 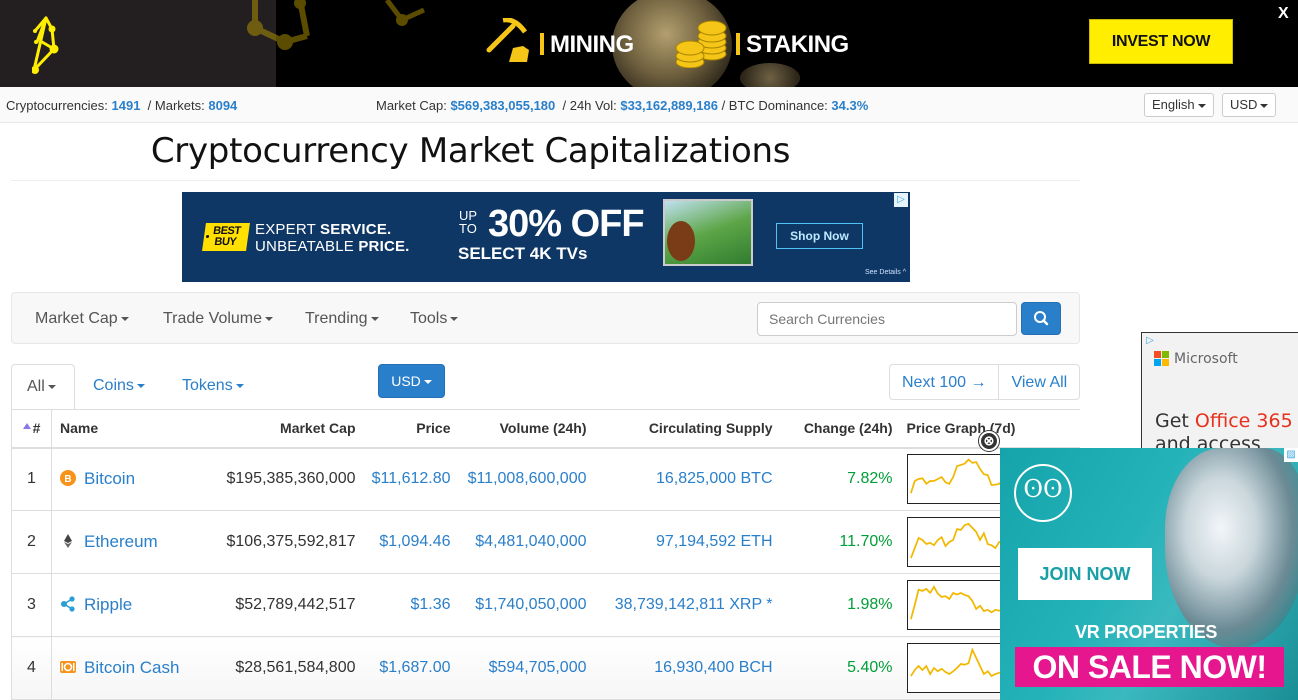 I want to click on coin-name-link: Bitcoin Cash, so click(x=131, y=667).